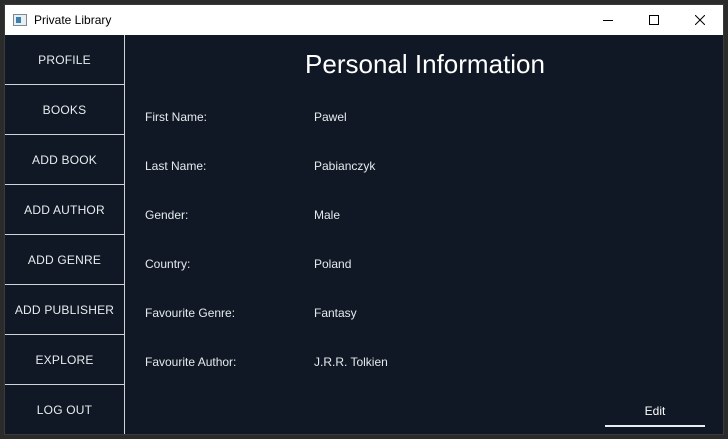 This screenshot has width=728, height=439. I want to click on maximize-button, so click(654, 20).